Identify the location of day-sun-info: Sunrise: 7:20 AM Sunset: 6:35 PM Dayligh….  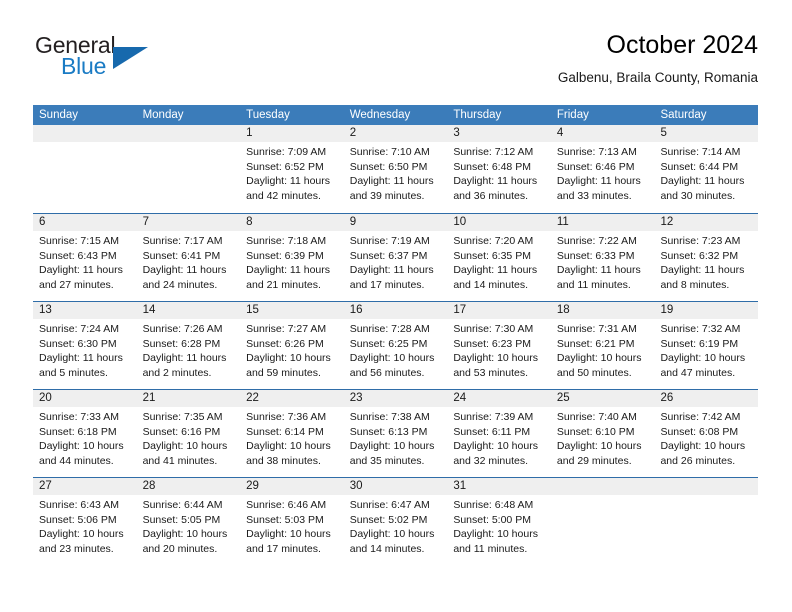
(495, 263).